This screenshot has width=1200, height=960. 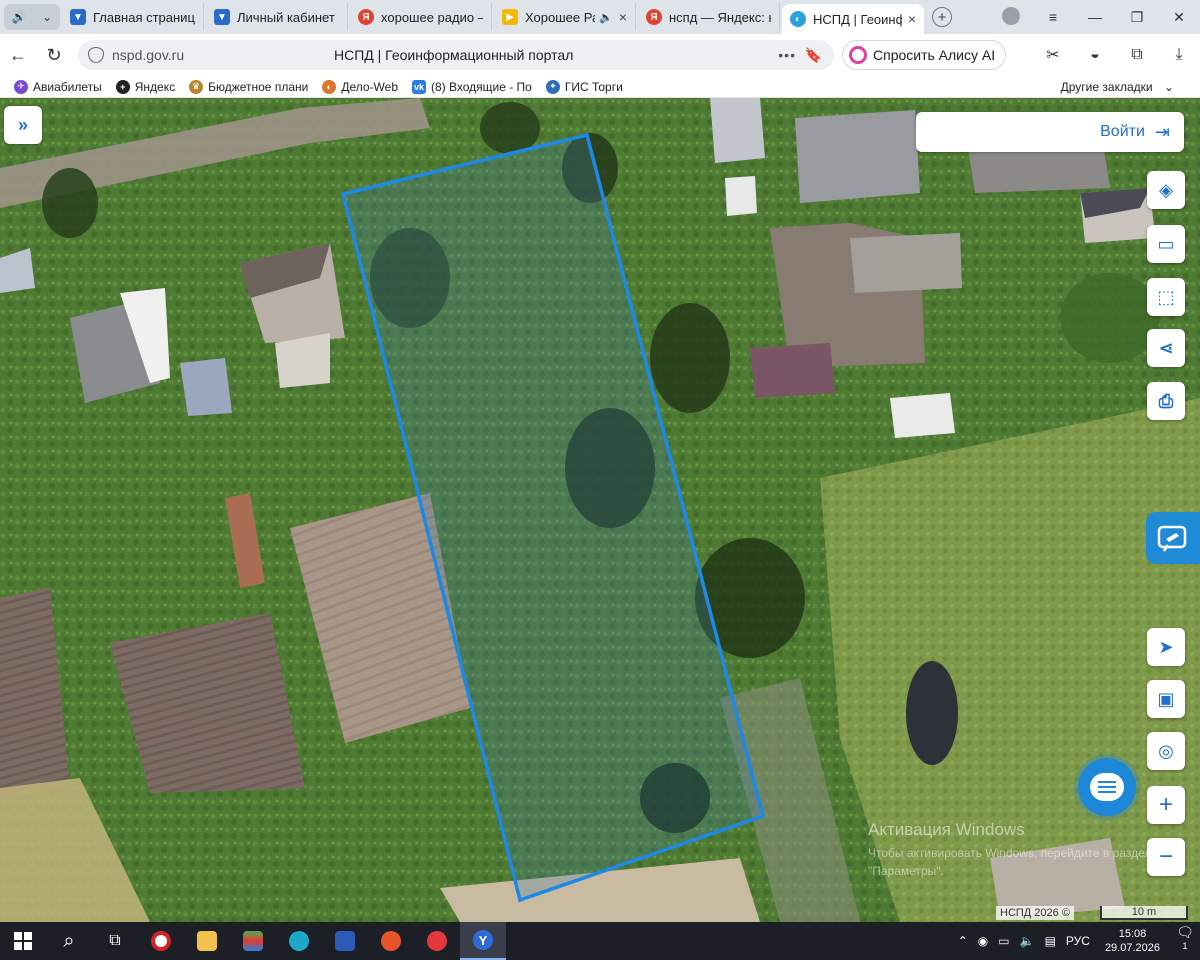 What do you see at coordinates (1179, 55) in the screenshot?
I see `download-icon: ⤓` at bounding box center [1179, 55].